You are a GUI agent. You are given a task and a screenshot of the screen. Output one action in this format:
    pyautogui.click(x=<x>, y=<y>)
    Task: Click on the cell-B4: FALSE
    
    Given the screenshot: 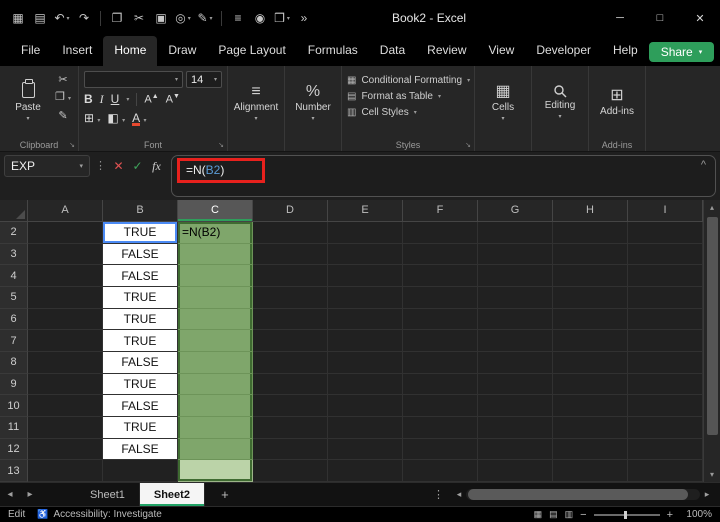 What is the action you would take?
    pyautogui.click(x=140, y=276)
    